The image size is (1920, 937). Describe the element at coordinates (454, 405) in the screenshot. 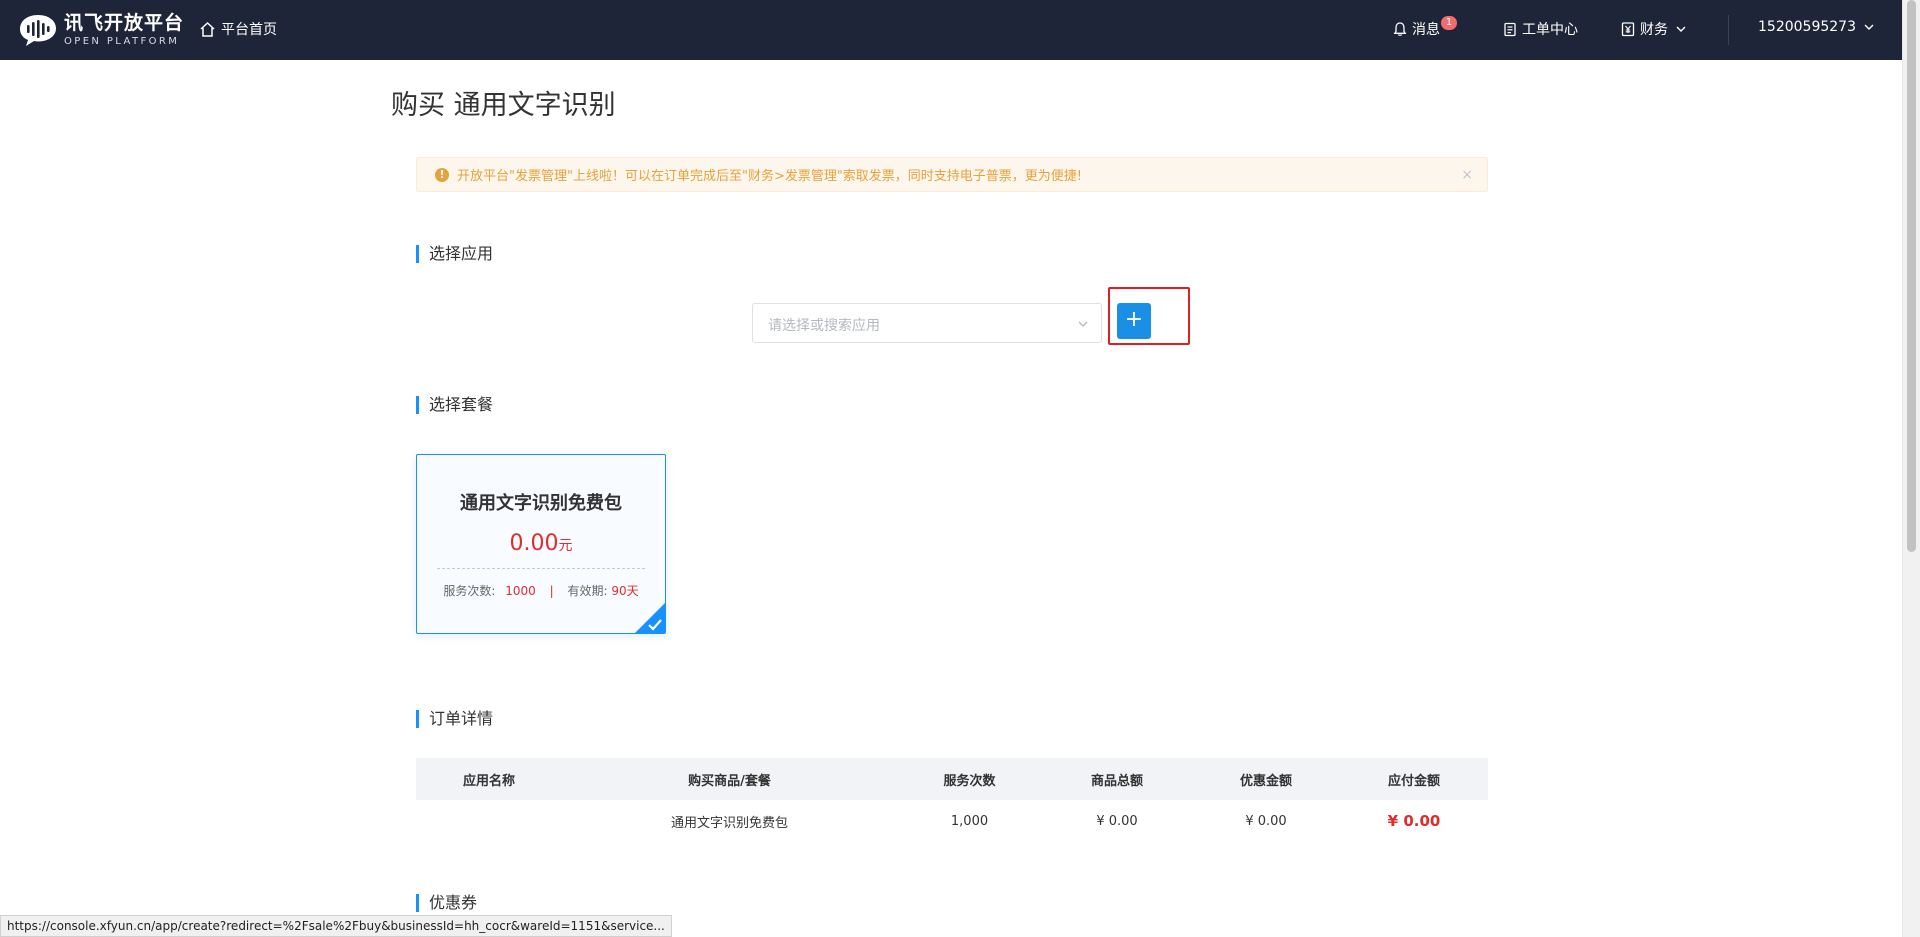

I see `section-title-select-package: 选择套餐` at that location.